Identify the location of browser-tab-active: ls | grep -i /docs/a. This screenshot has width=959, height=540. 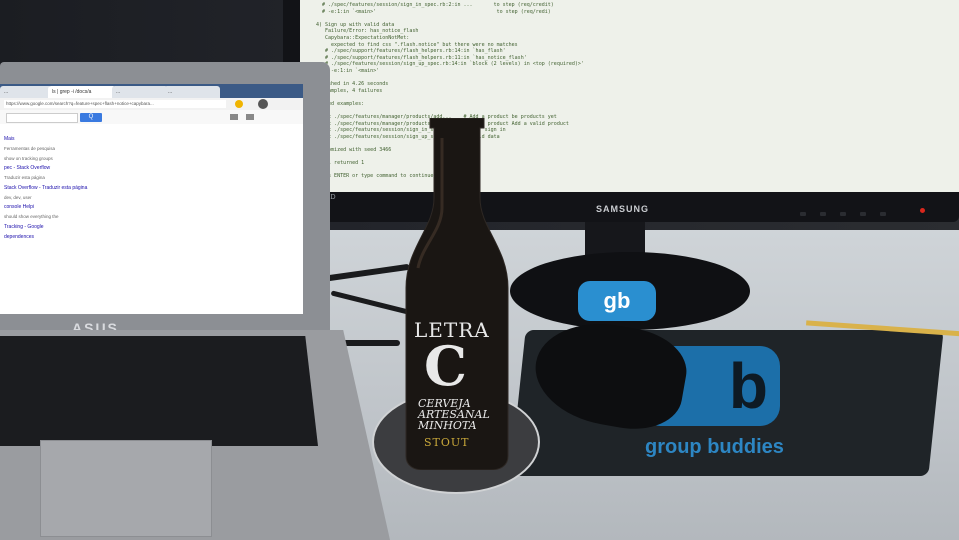
(82, 92).